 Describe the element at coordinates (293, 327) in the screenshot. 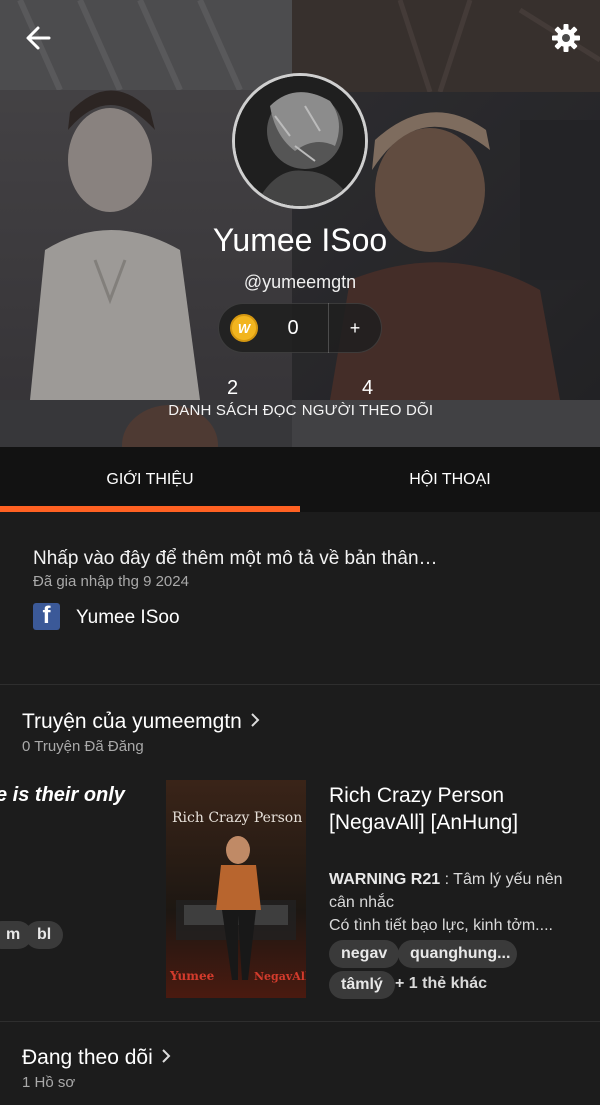

I see `coin-count: 0` at that location.